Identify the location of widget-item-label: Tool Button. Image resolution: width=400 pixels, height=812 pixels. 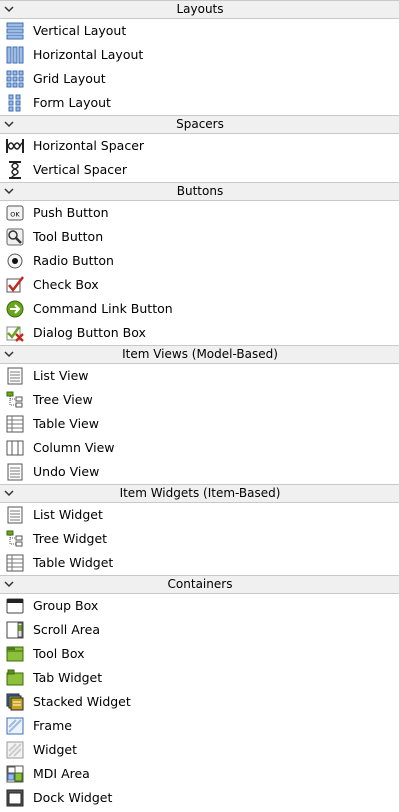
(68, 236).